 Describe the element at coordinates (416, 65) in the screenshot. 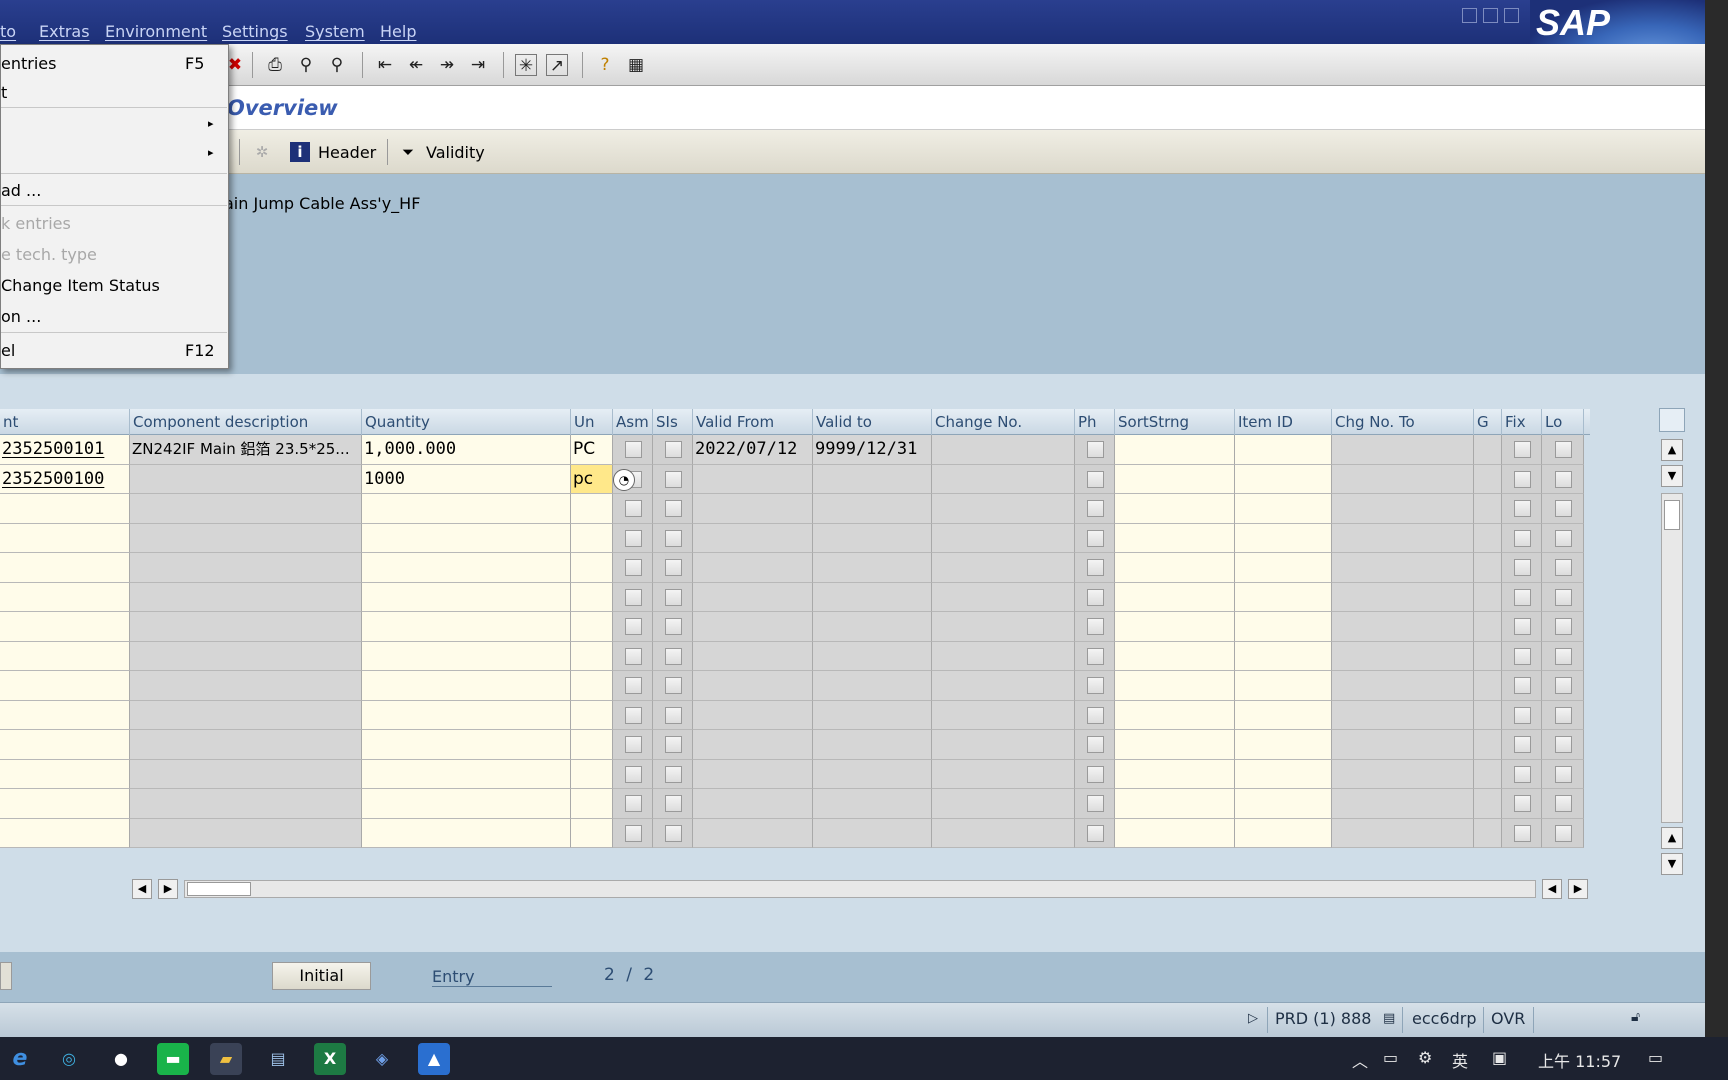

I see `previous-page-icon: ↞` at that location.